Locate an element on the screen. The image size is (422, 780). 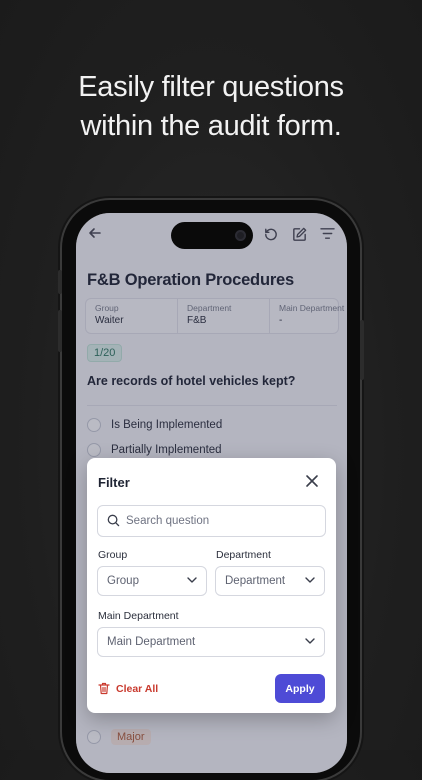
apply-button: Apply is located at coordinates (300, 688).